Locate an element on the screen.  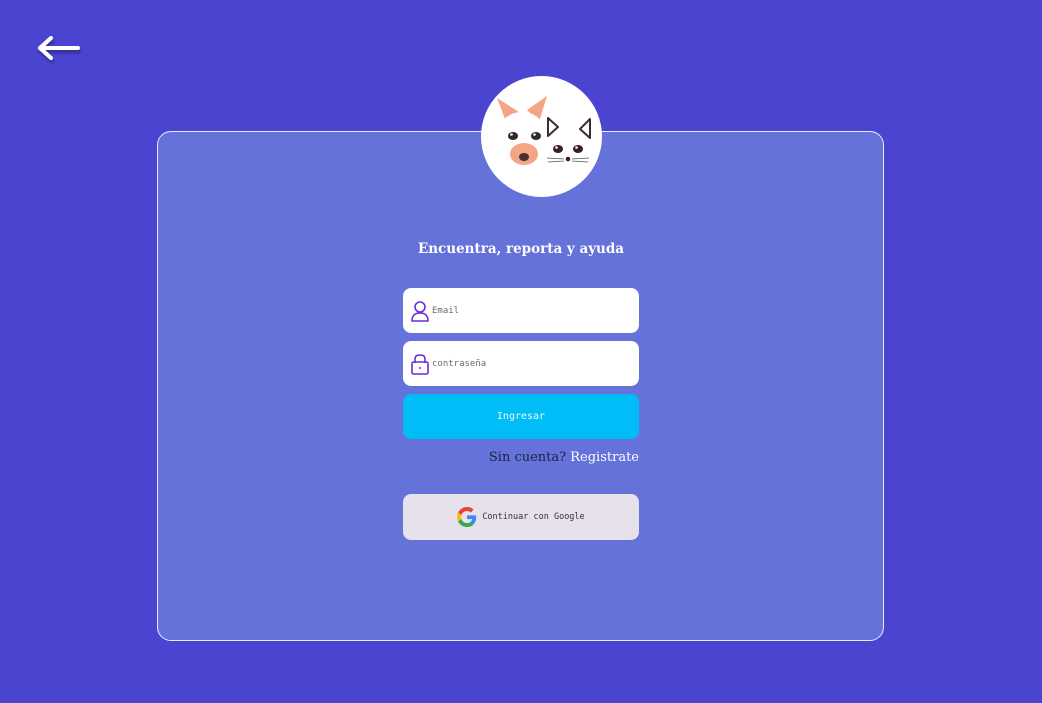
password-input is located at coordinates (526, 363).